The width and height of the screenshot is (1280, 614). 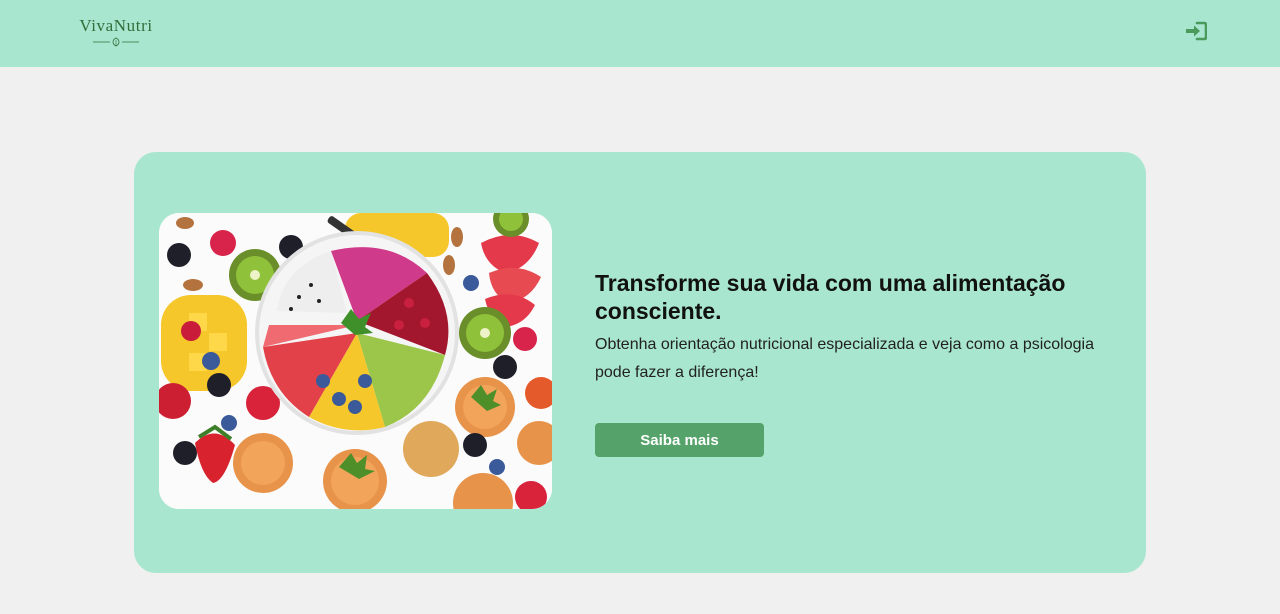 I want to click on leaf-logo-icon, so click(x=116, y=42).